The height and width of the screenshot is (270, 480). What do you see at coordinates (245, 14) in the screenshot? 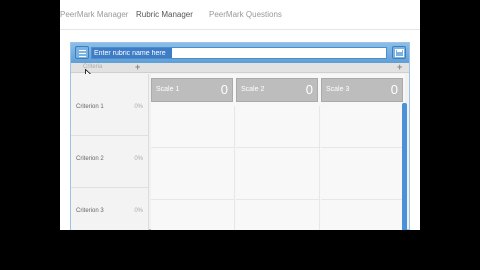
I see `nav-peermark-questions: PeerMark Questions` at bounding box center [245, 14].